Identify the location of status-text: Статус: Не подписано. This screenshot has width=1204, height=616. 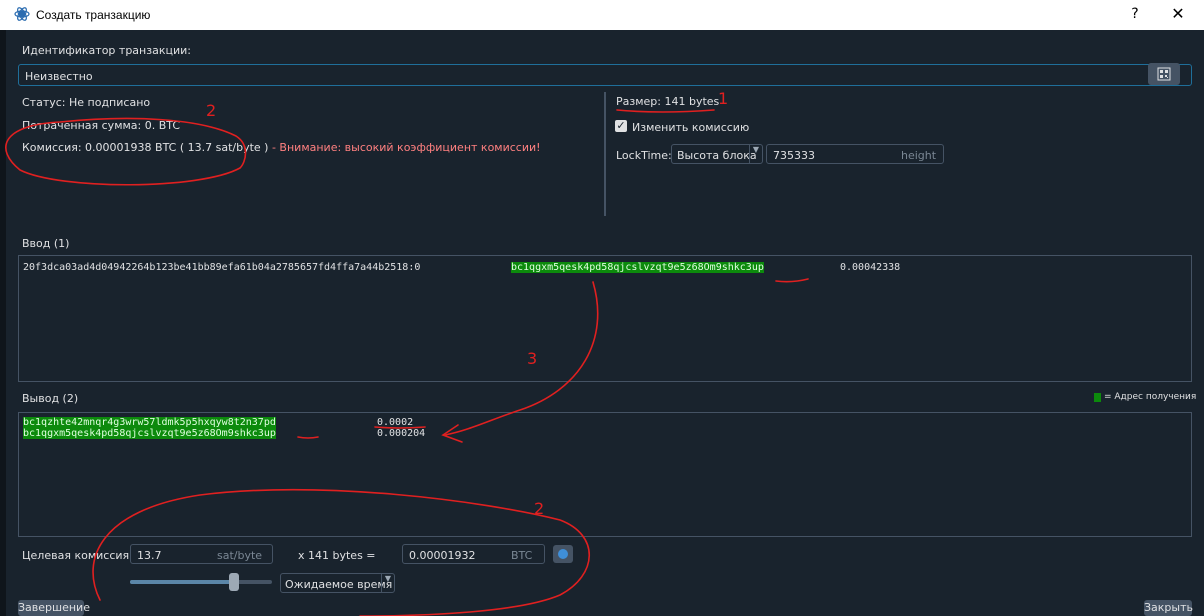
(86, 102).